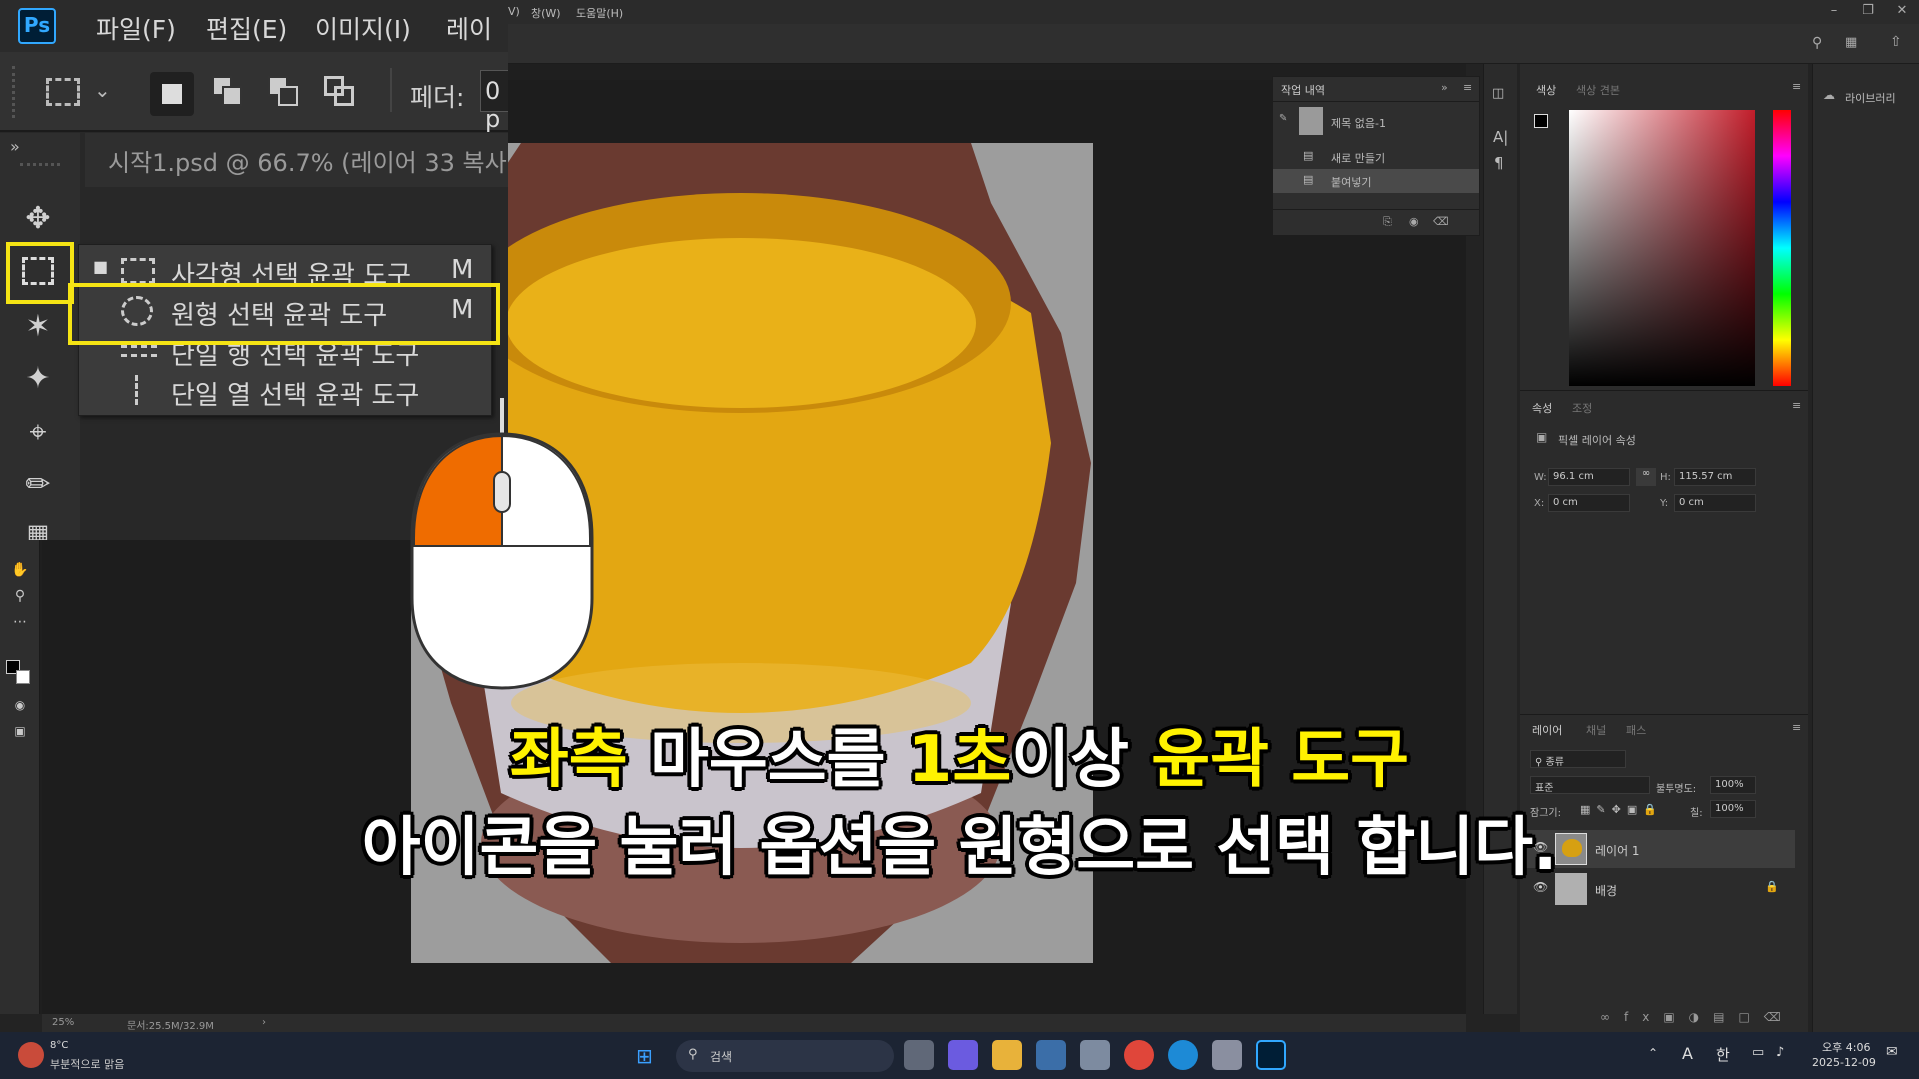 The height and width of the screenshot is (1079, 1919). What do you see at coordinates (38, 219) in the screenshot?
I see `move-tool-icon: ✥` at bounding box center [38, 219].